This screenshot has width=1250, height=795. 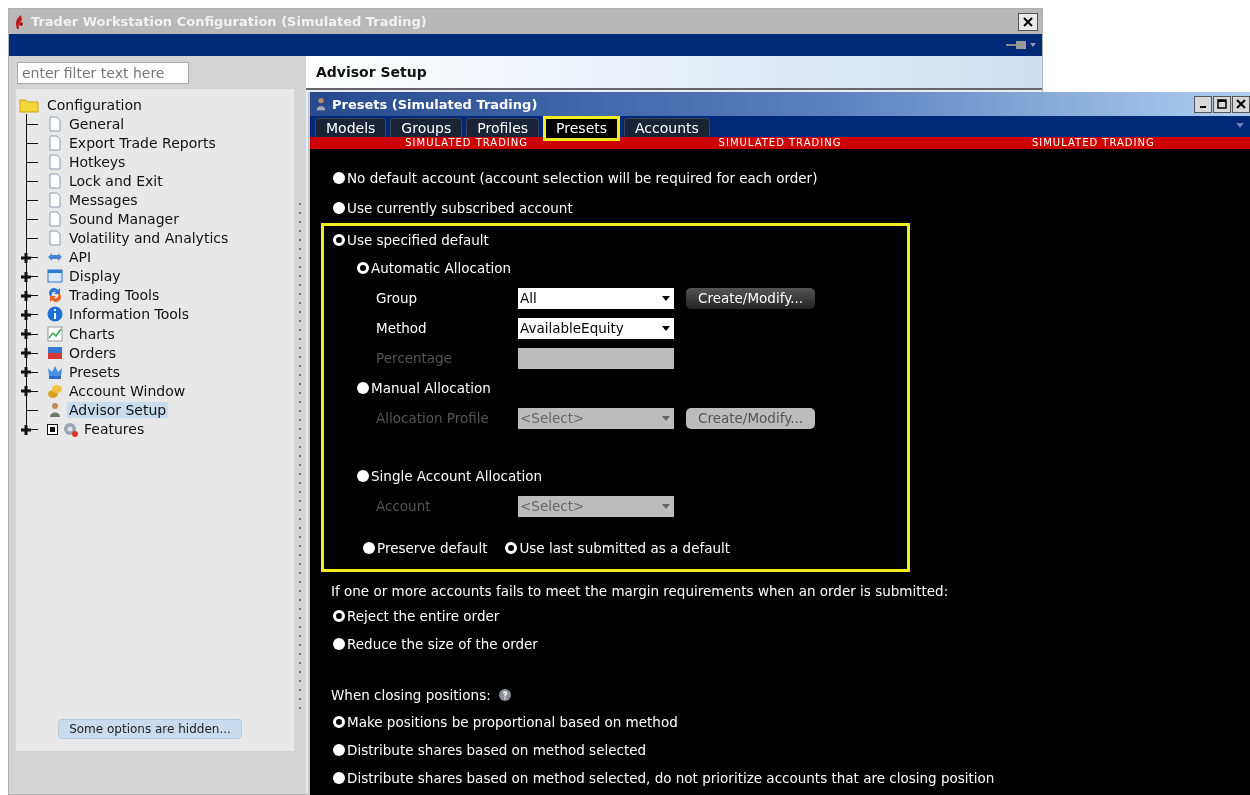 What do you see at coordinates (95, 276) in the screenshot?
I see `tree-item: Display` at bounding box center [95, 276].